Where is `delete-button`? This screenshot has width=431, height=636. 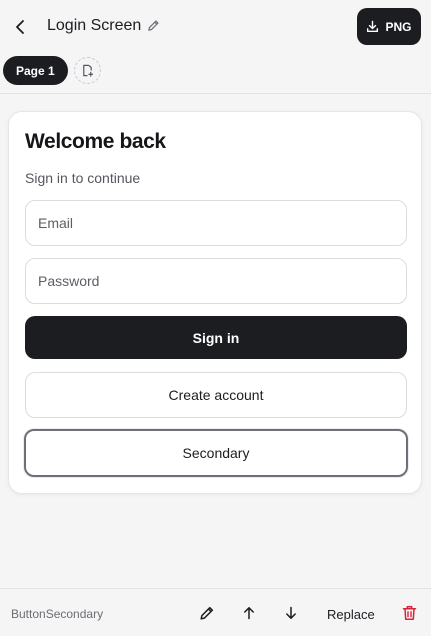 delete-button is located at coordinates (409, 613).